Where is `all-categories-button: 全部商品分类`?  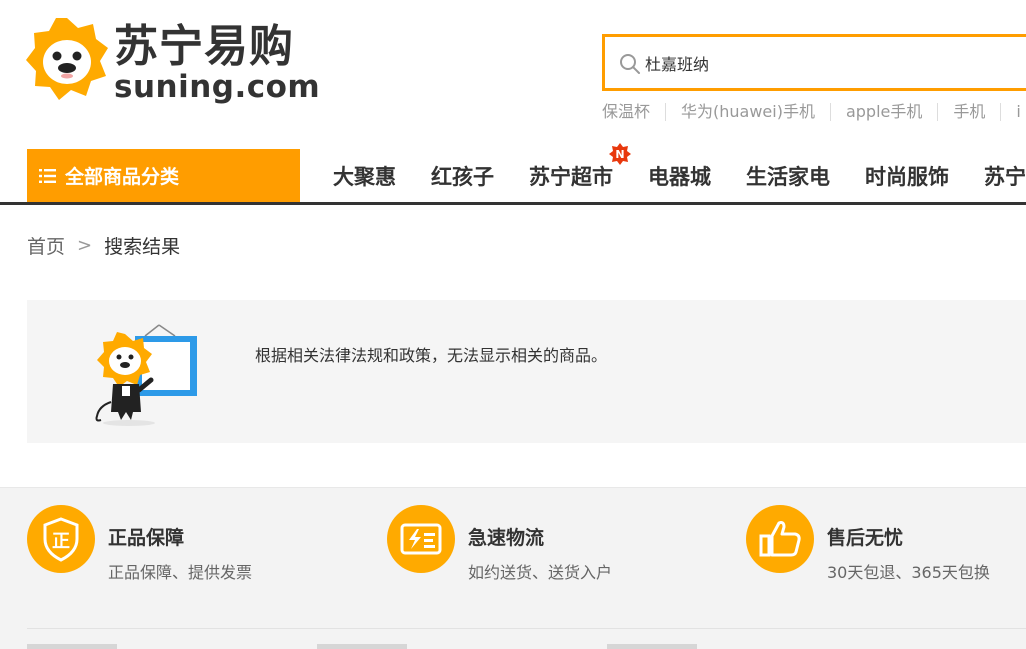
all-categories-button: 全部商品分类 is located at coordinates (163, 175).